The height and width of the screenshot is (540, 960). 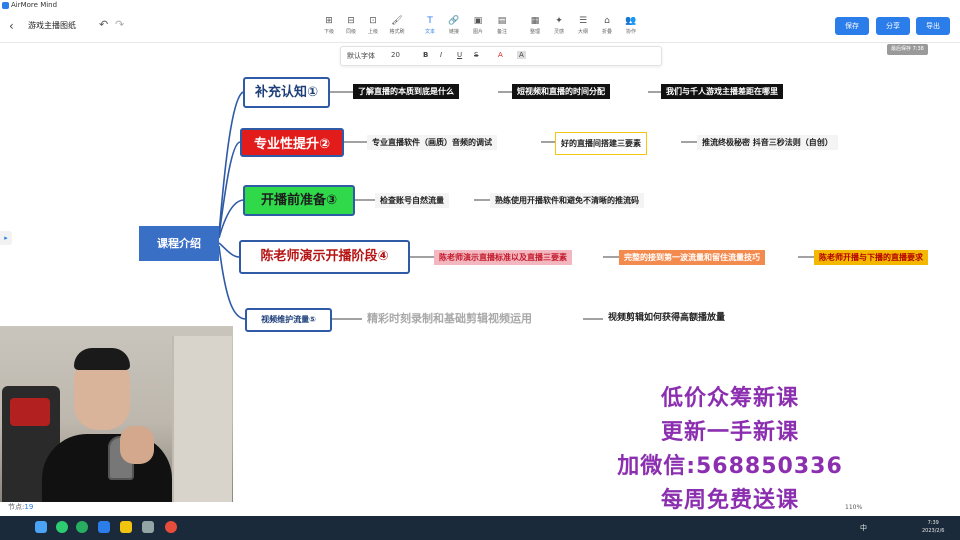 What do you see at coordinates (503, 257) in the screenshot?
I see `leaf-node: 陈老师演示直播标准以及直播三要素` at bounding box center [503, 257].